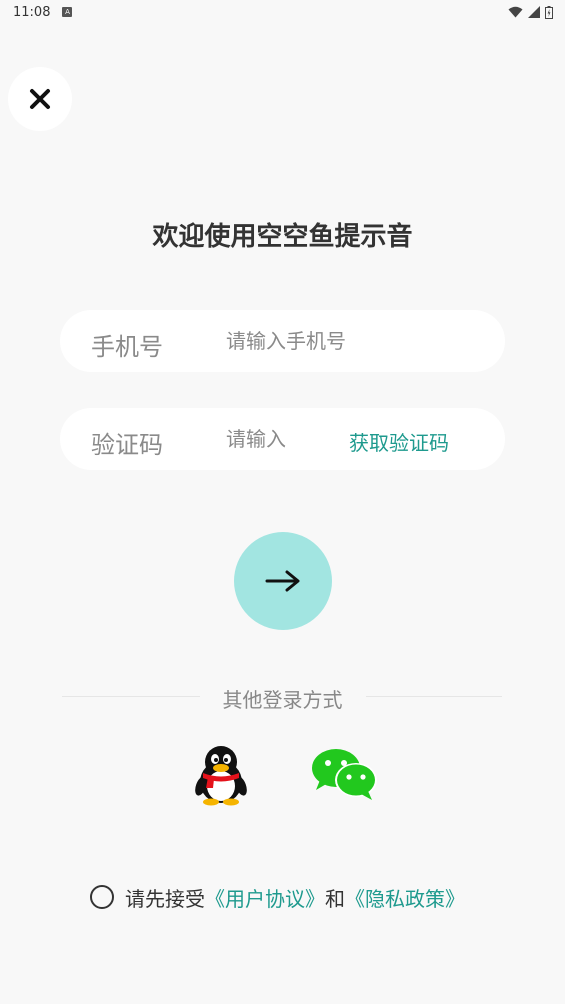  I want to click on qq-login-button, so click(221, 775).